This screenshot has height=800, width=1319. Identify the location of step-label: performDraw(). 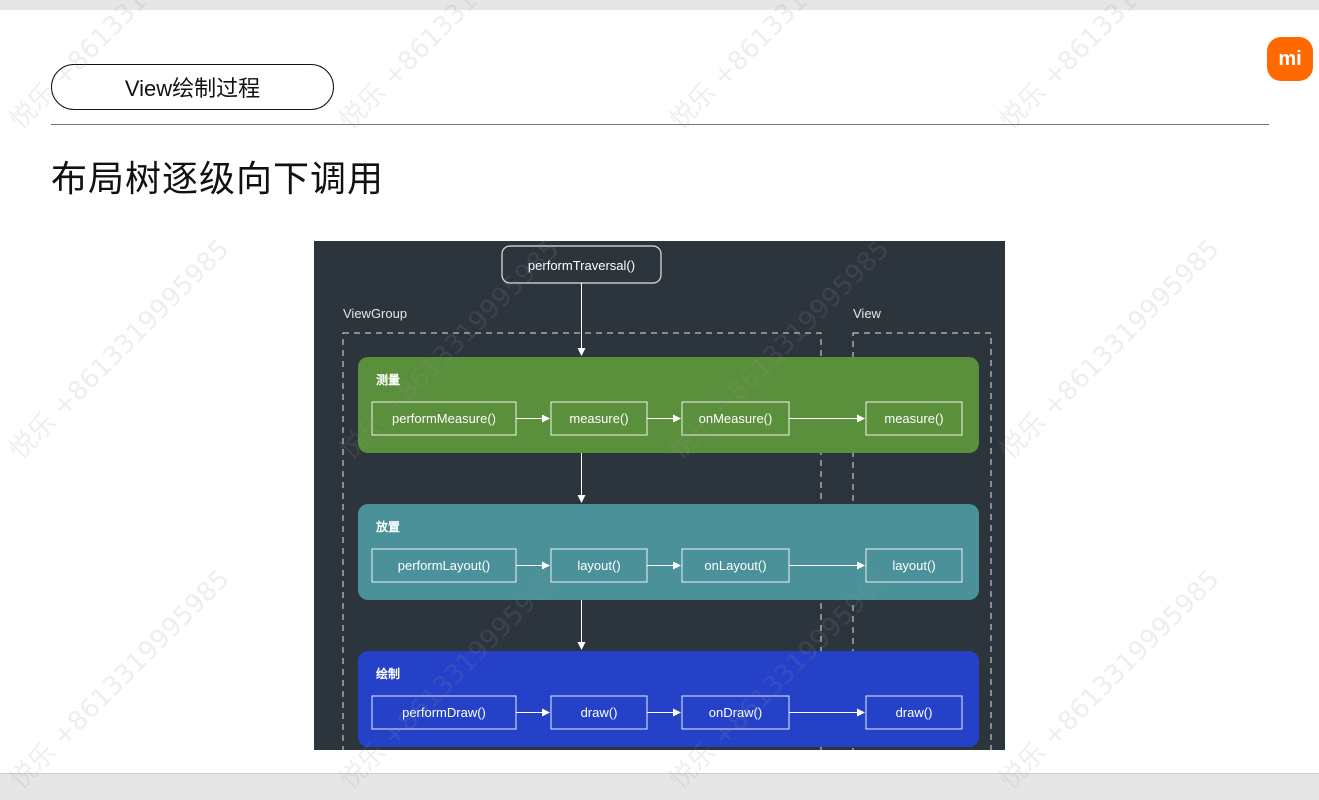
(444, 712).